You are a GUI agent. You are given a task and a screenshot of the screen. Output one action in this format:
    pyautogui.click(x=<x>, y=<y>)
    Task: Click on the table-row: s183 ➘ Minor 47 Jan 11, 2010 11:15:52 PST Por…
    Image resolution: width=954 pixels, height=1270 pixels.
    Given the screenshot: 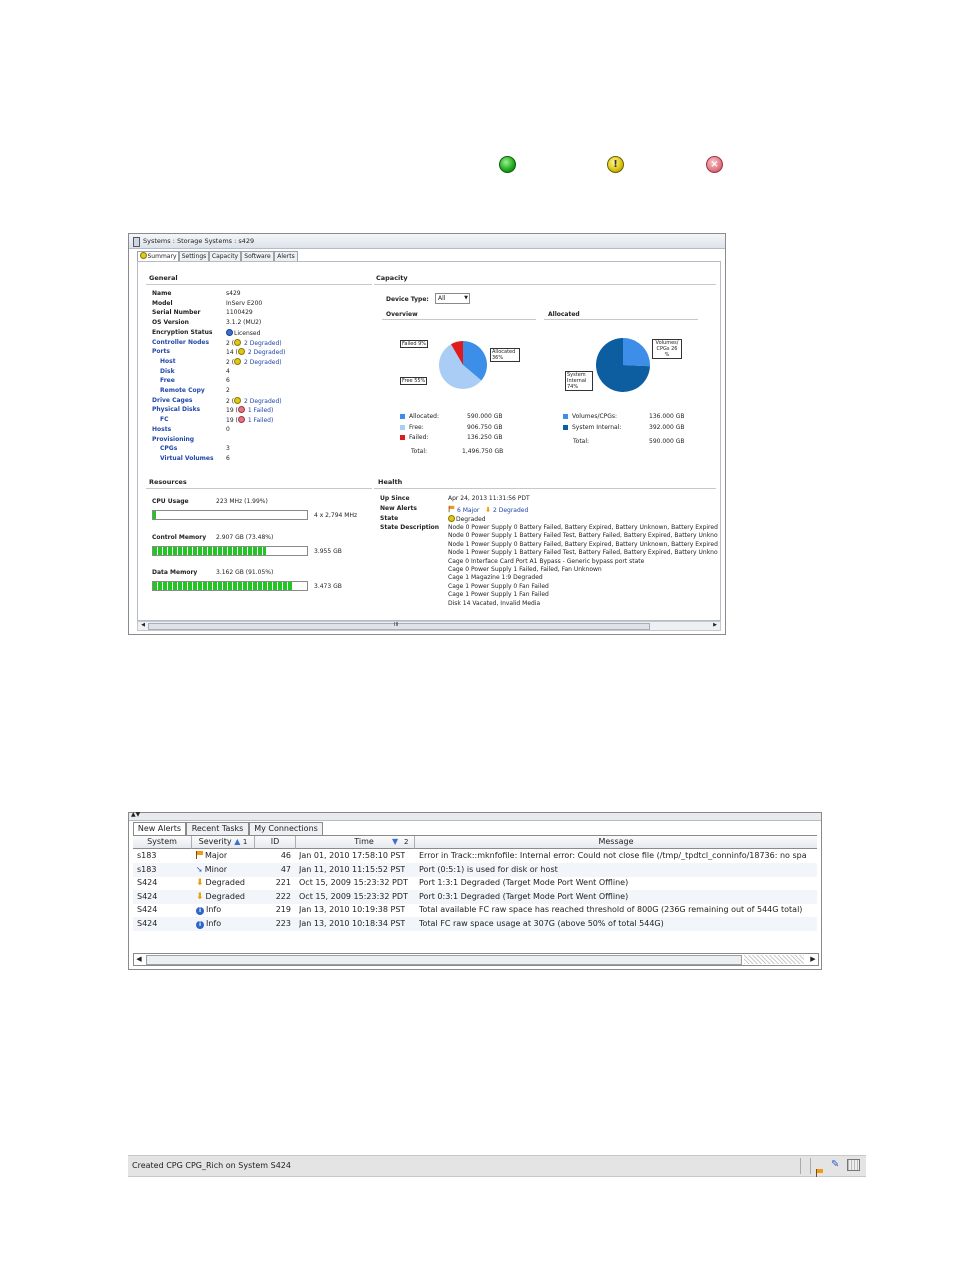 What is the action you would take?
    pyautogui.click(x=475, y=869)
    